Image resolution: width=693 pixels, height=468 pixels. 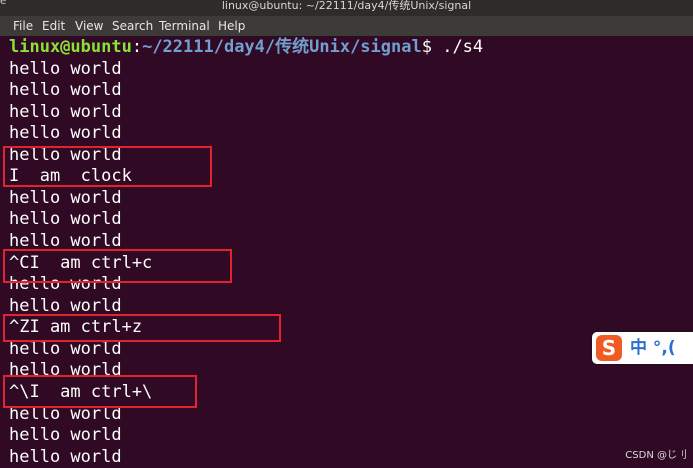 I want to click on highlight-box-ctrl-c, so click(x=117, y=266).